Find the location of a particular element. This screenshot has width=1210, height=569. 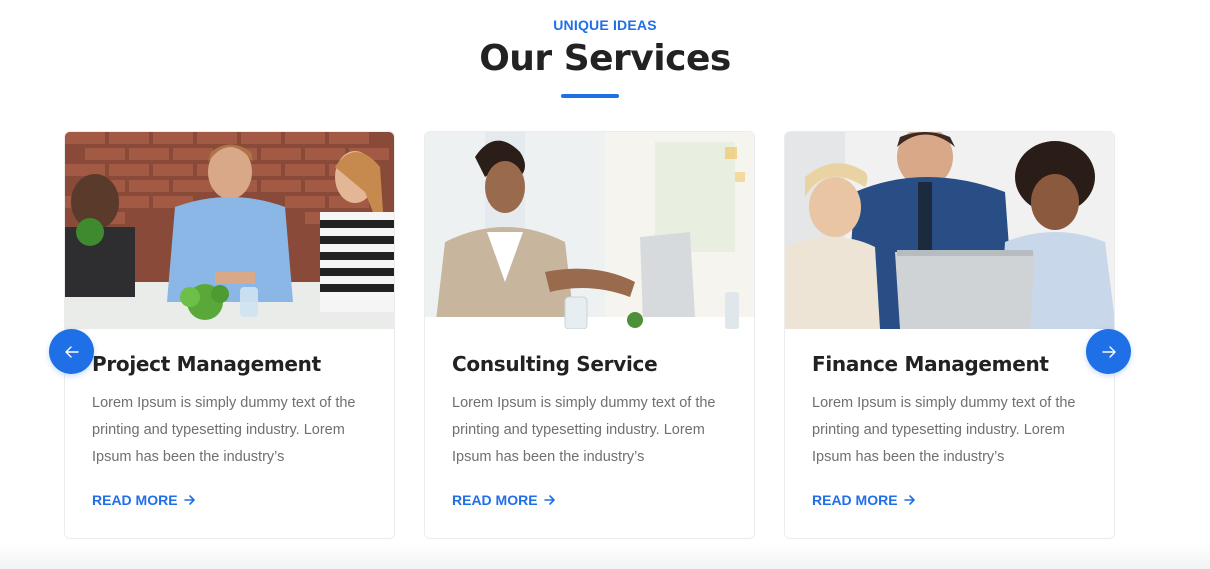

card-title: Project Management is located at coordinates (206, 364).